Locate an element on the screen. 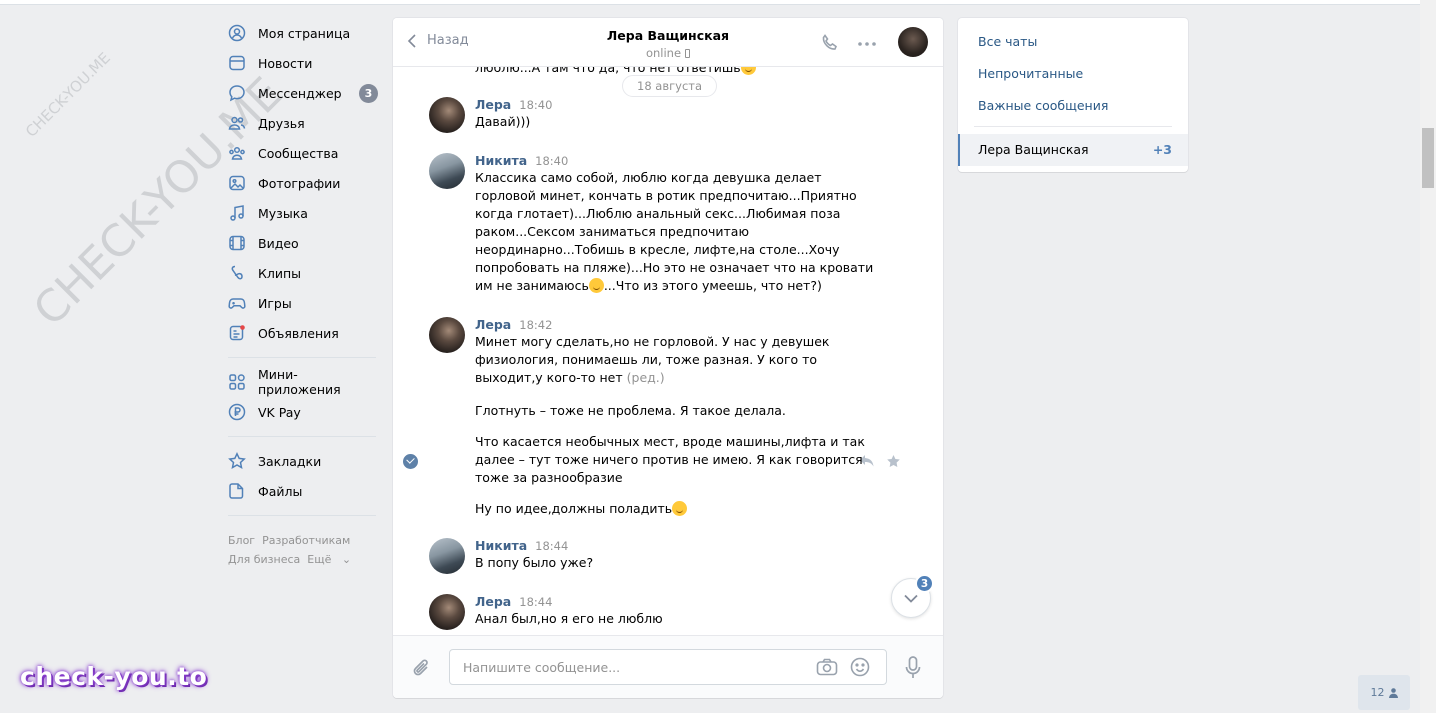 The height and width of the screenshot is (713, 1436). ads-icon is located at coordinates (237, 333).